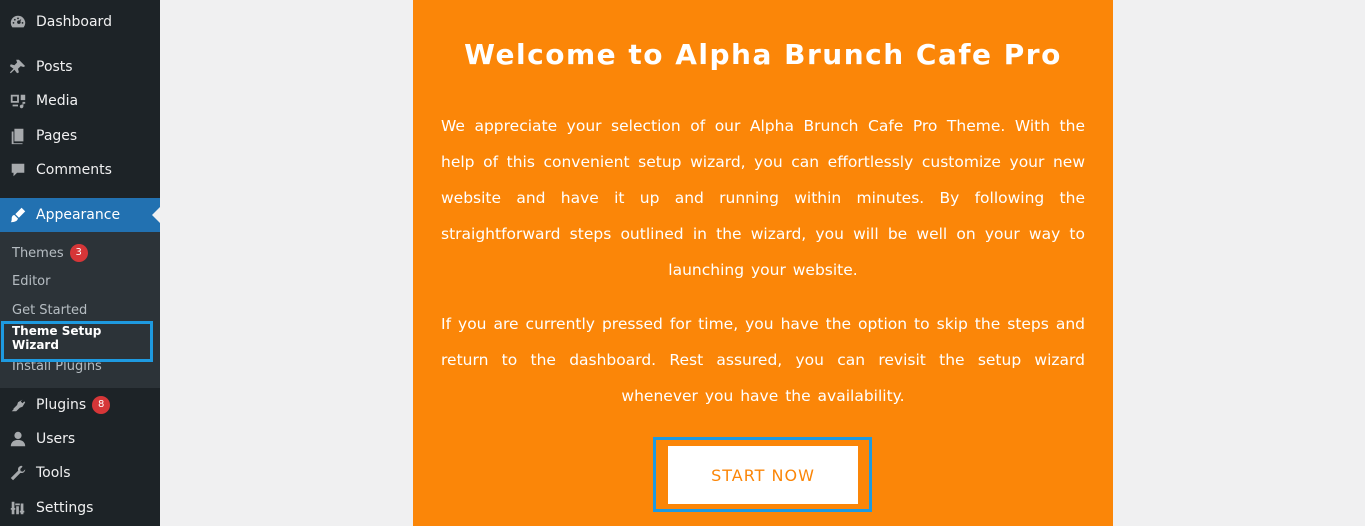 Image resolution: width=1365 pixels, height=526 pixels. I want to click on dashboard-icon, so click(18, 22).